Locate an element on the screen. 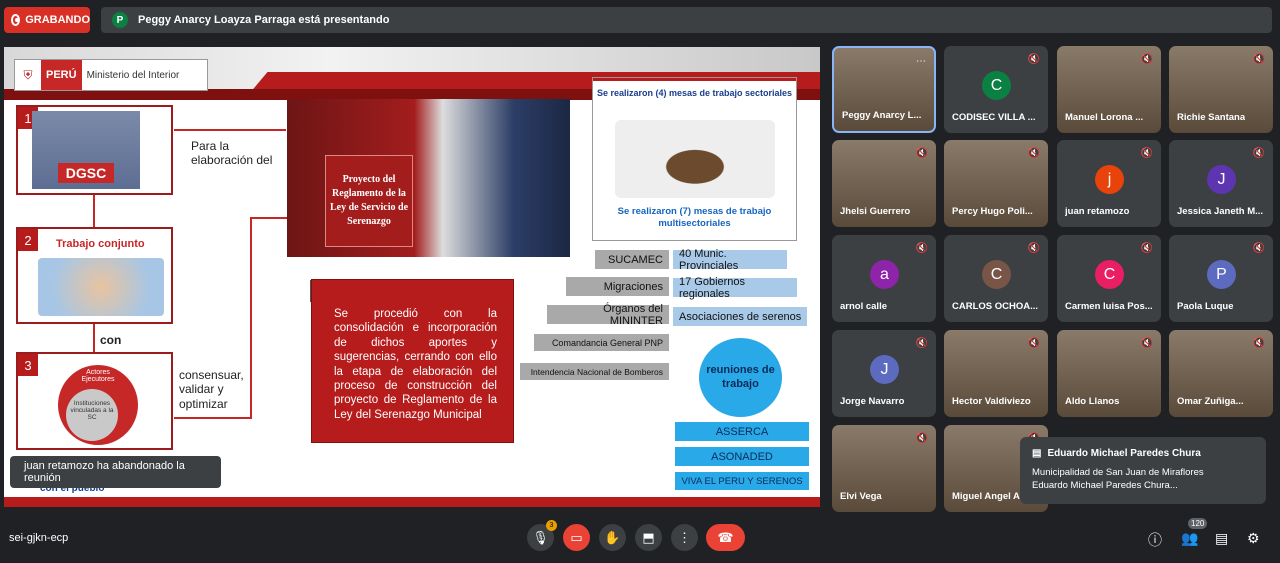 The width and height of the screenshot is (1280, 563). participant-name: Hector Valdiviezo is located at coordinates (991, 401).